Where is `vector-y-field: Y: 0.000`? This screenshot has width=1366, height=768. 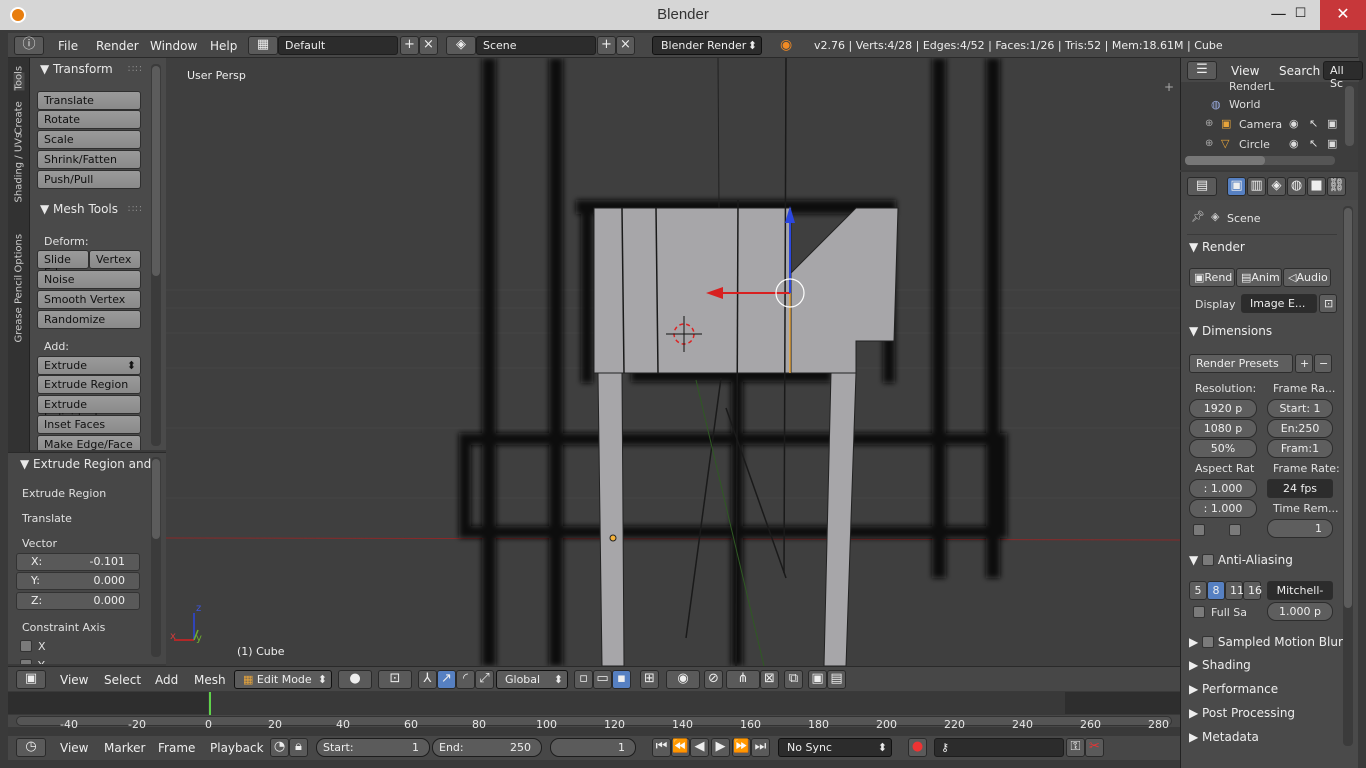 vector-y-field: Y: 0.000 is located at coordinates (78, 581).